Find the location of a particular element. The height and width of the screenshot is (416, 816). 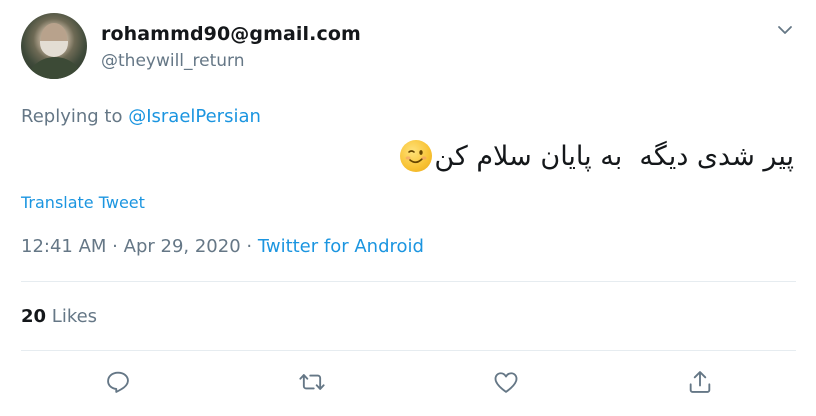

winking-face-icon is located at coordinates (416, 156).